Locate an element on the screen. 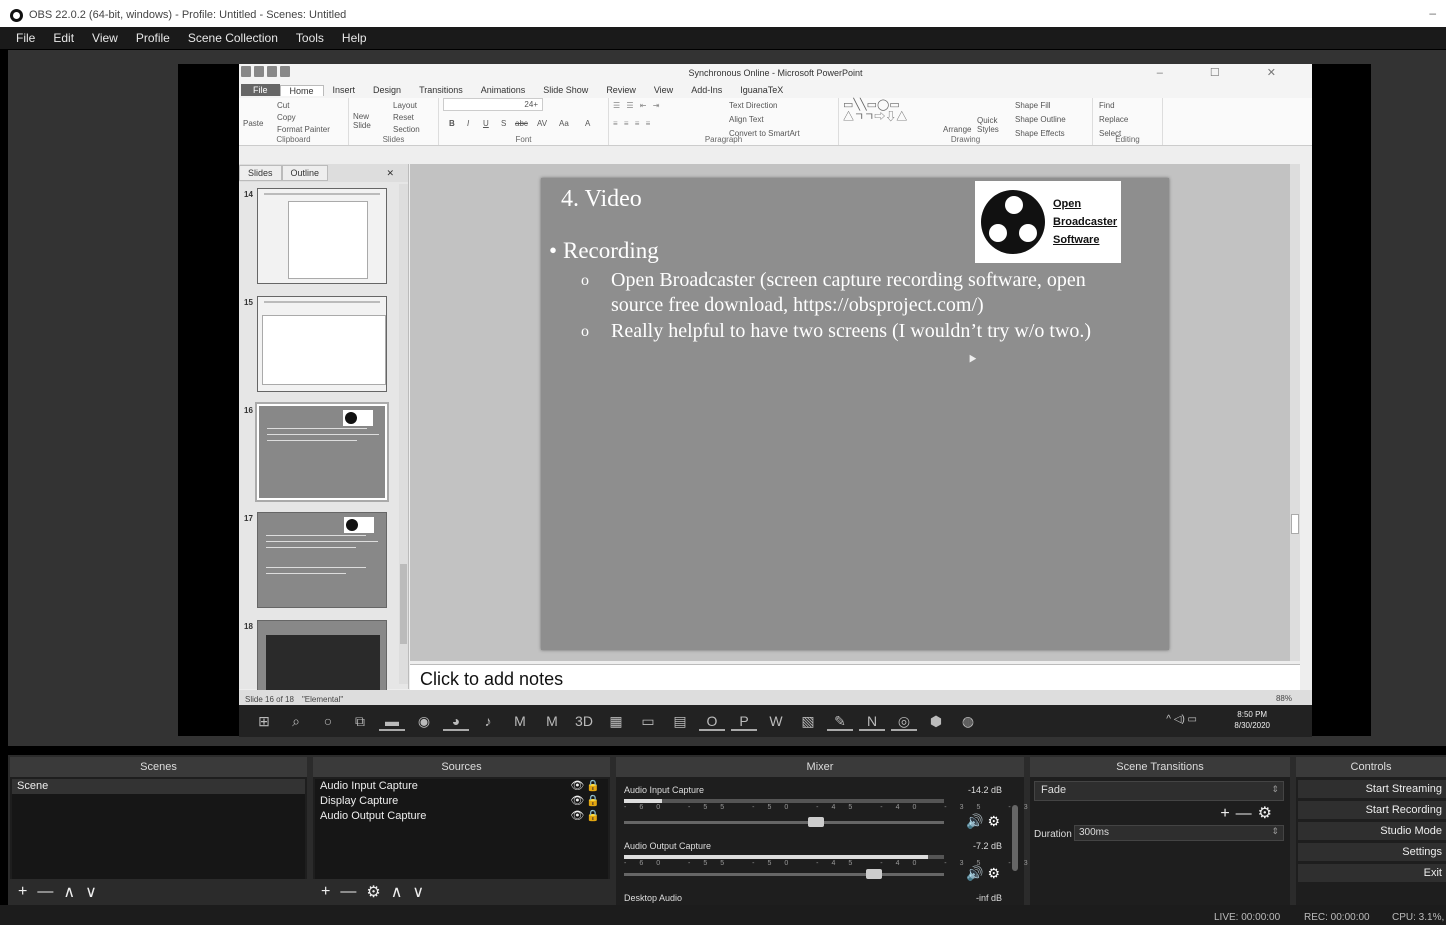 The width and height of the screenshot is (1446, 925). source-item: Audio Input Capture 👁🔒 is located at coordinates (461, 786).